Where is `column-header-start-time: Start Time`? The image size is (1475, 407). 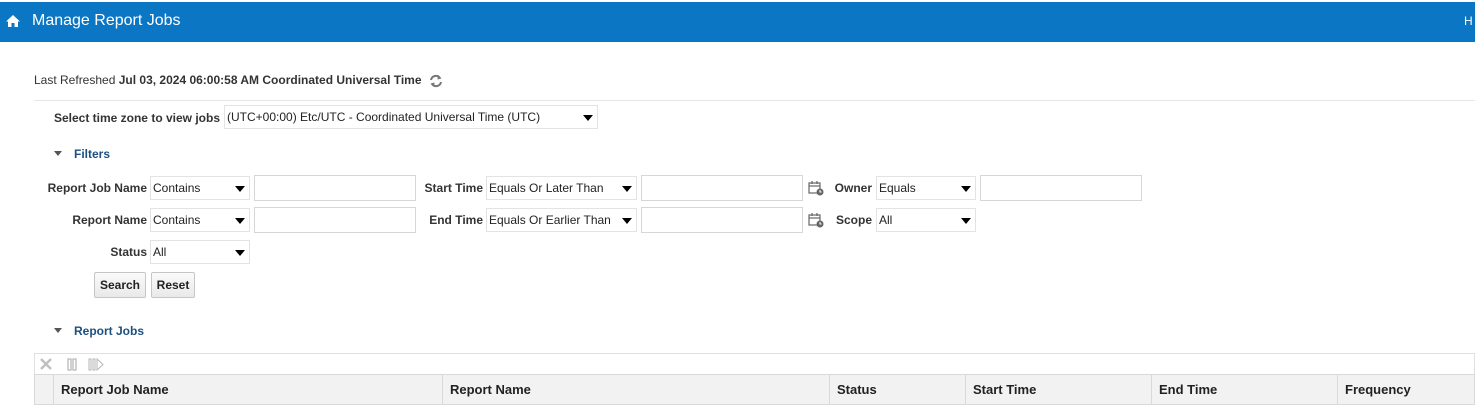 column-header-start-time: Start Time is located at coordinates (1058, 389).